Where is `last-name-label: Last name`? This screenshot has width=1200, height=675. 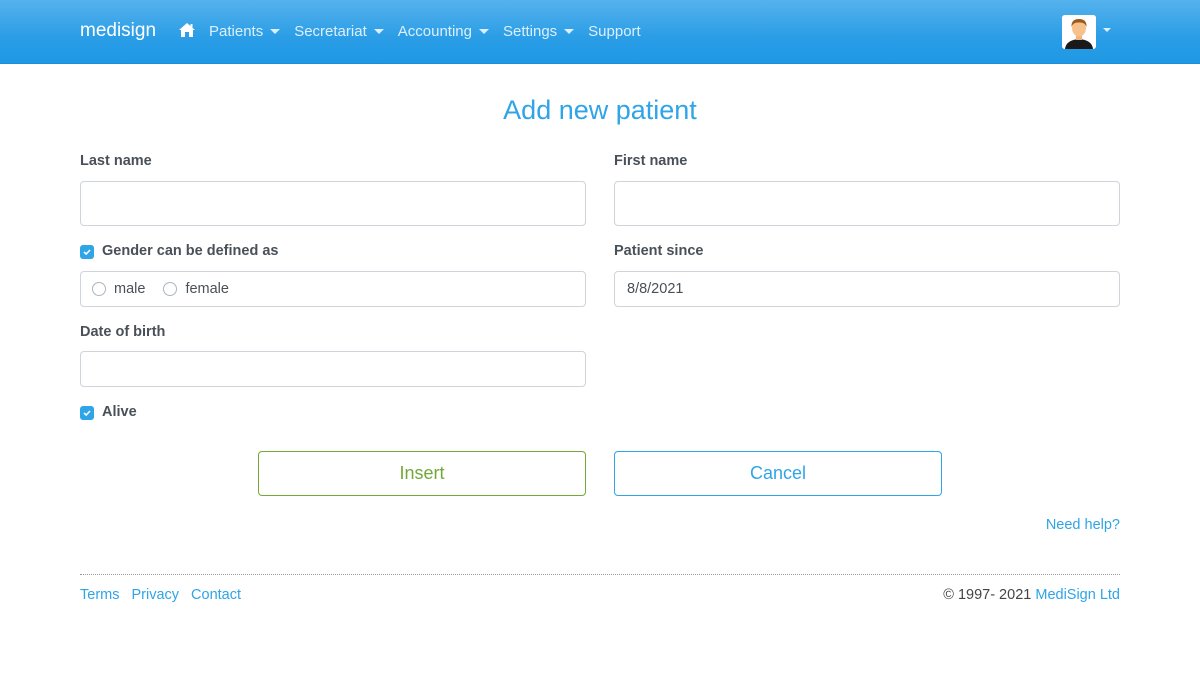
last-name-label: Last name is located at coordinates (116, 161).